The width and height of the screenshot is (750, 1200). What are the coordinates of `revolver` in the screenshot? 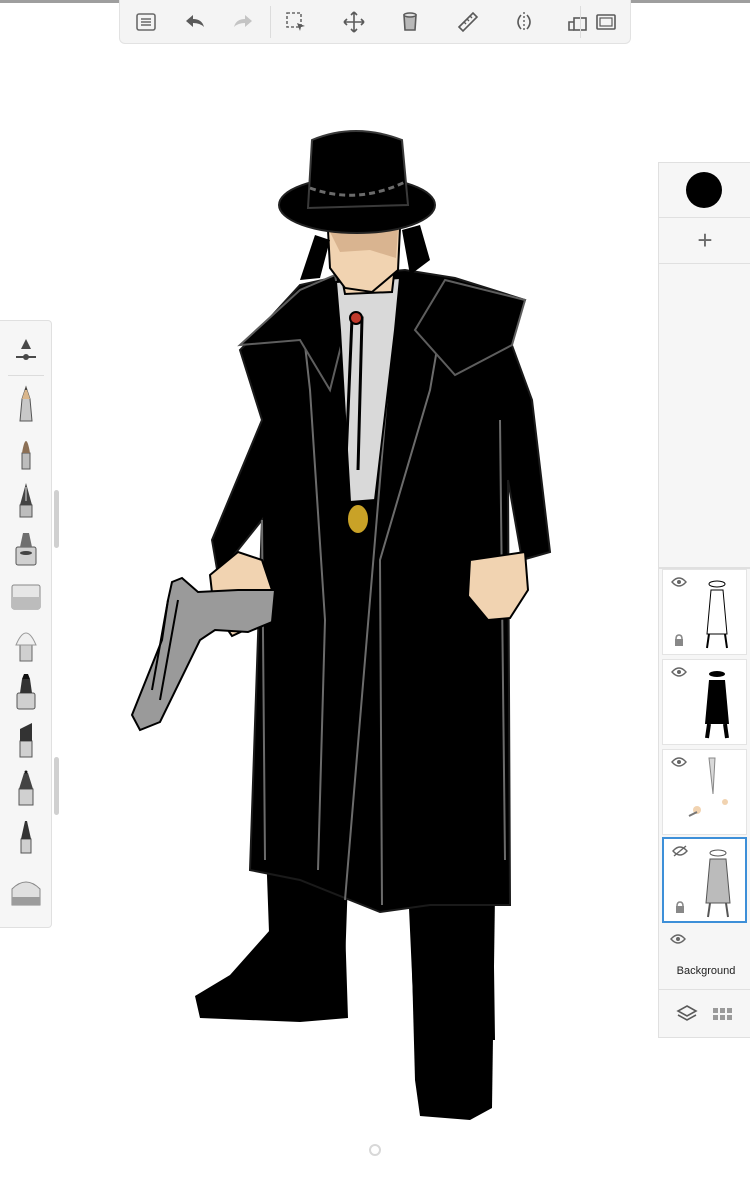 It's located at (203, 654).